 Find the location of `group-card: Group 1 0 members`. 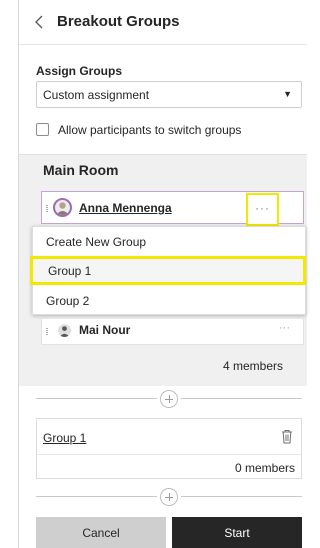

group-card: Group 1 0 members is located at coordinates (169, 448).